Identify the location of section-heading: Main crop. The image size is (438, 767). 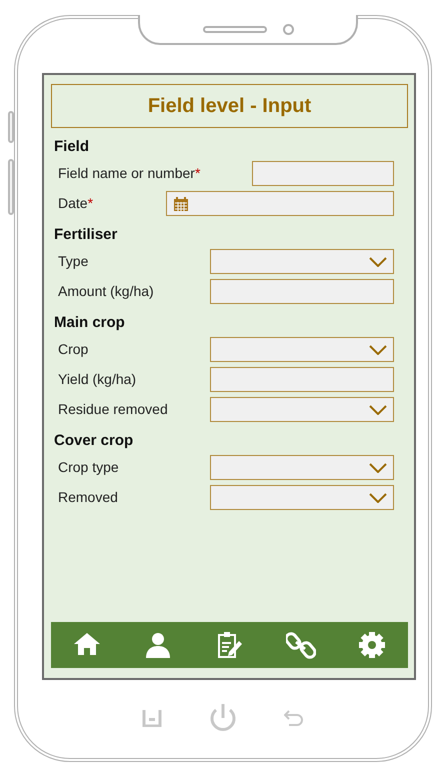
(90, 323).